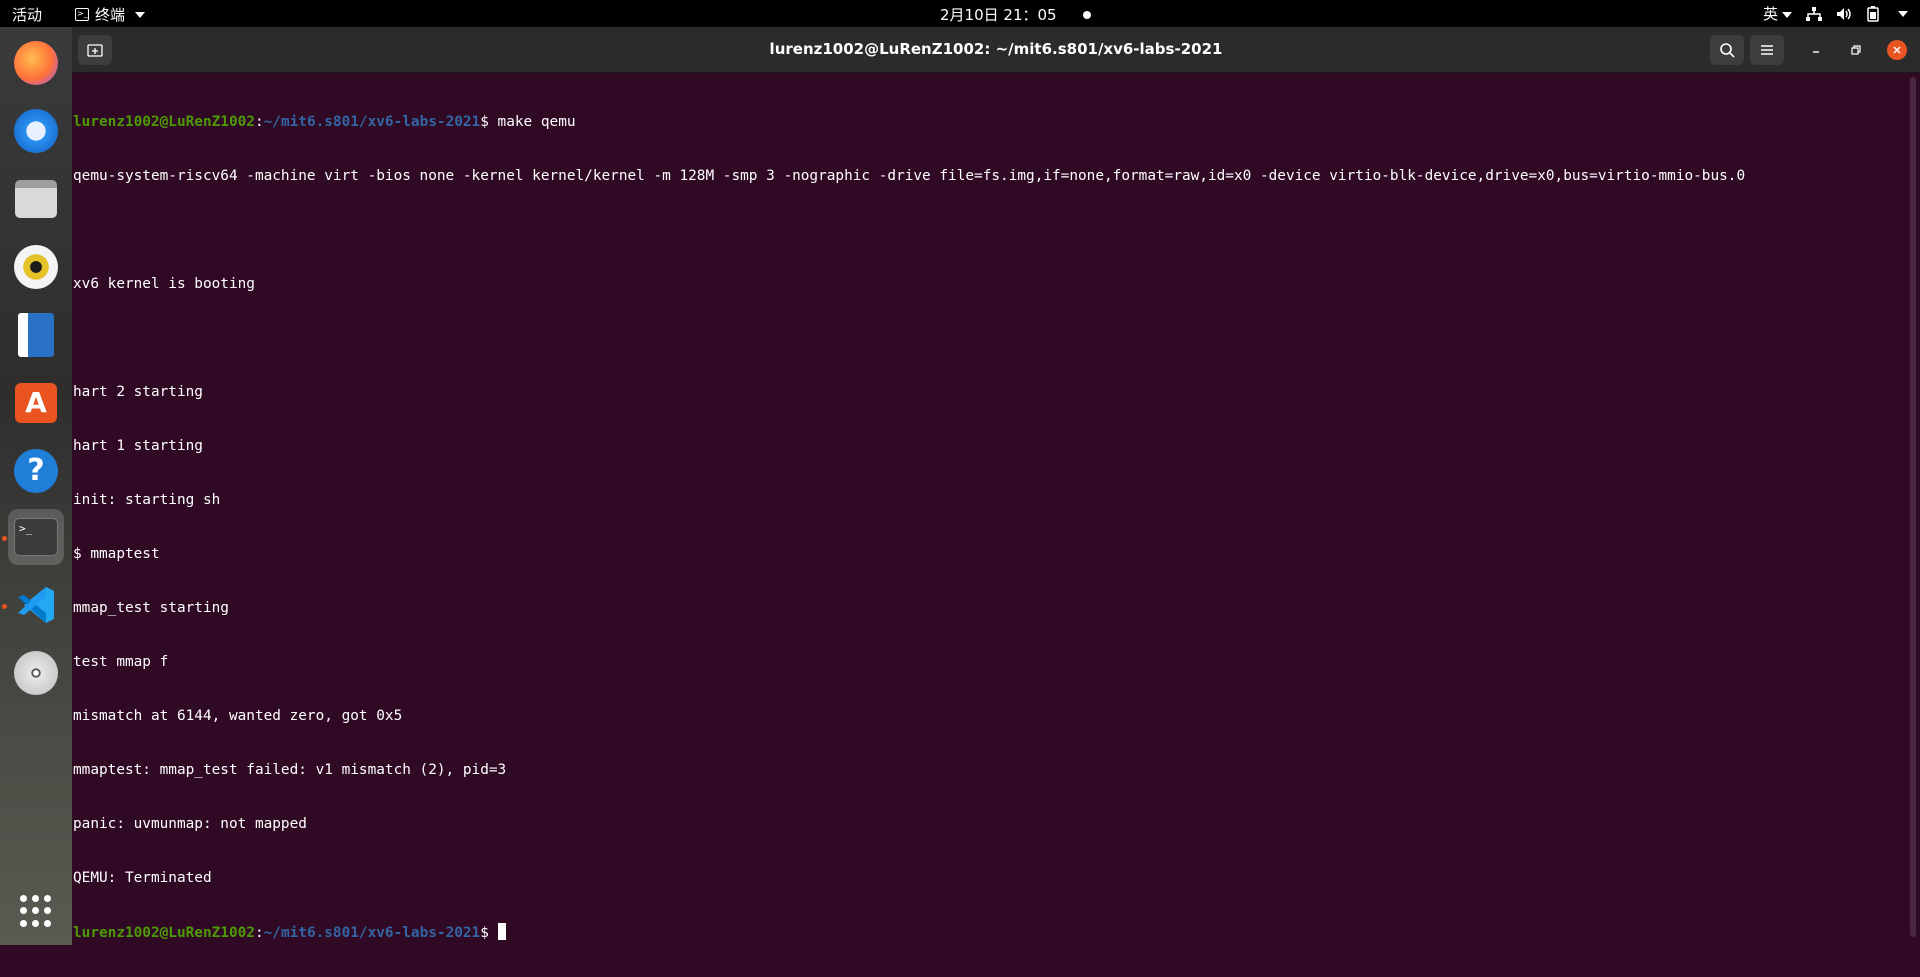 This screenshot has width=1920, height=977. What do you see at coordinates (27, 14) in the screenshot?
I see `activities-button: 活动` at bounding box center [27, 14].